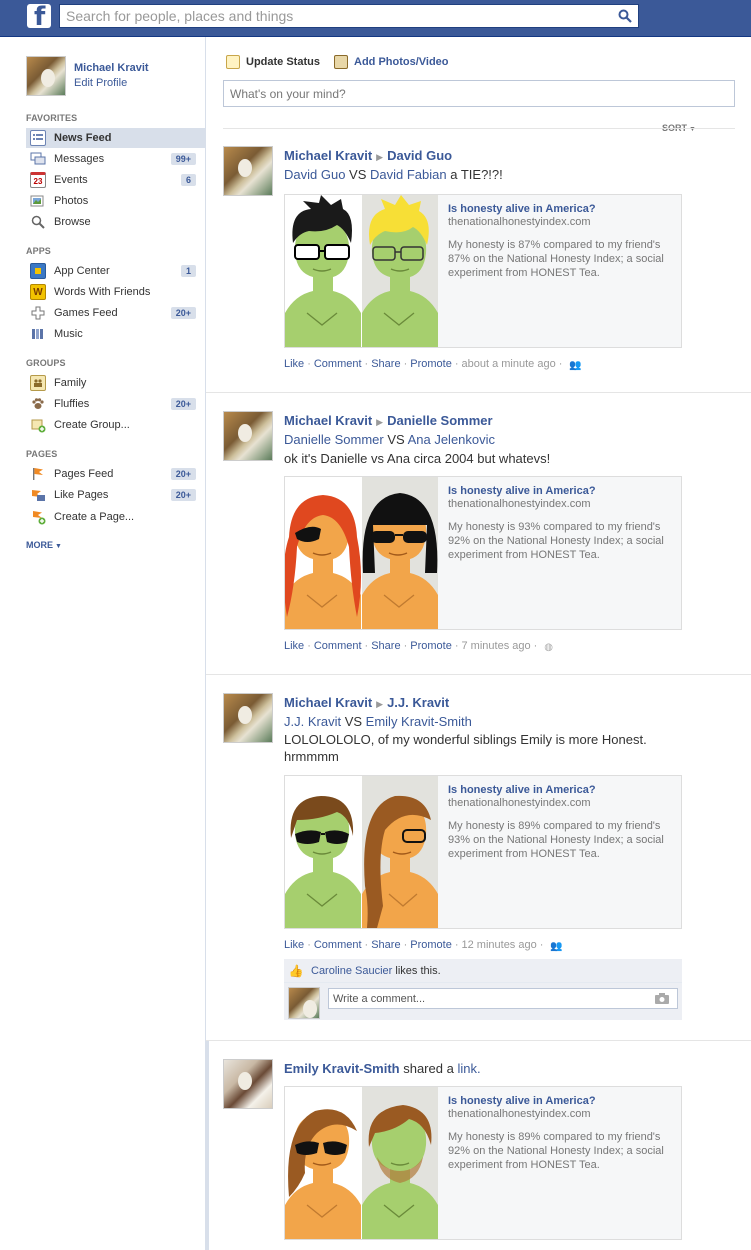  I want to click on edit-profile-link: Edit Profile, so click(100, 83).